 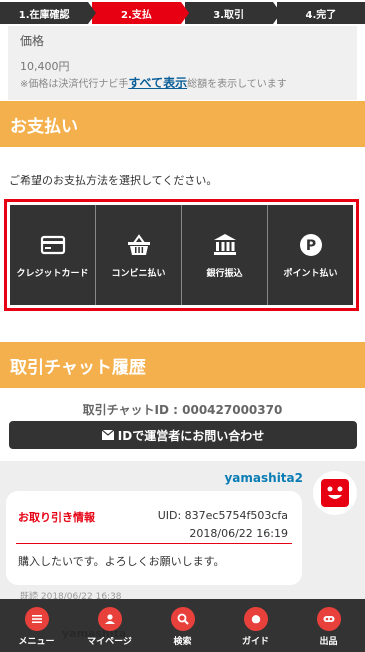 I want to click on nav-search-label: 検索, so click(x=182, y=642).